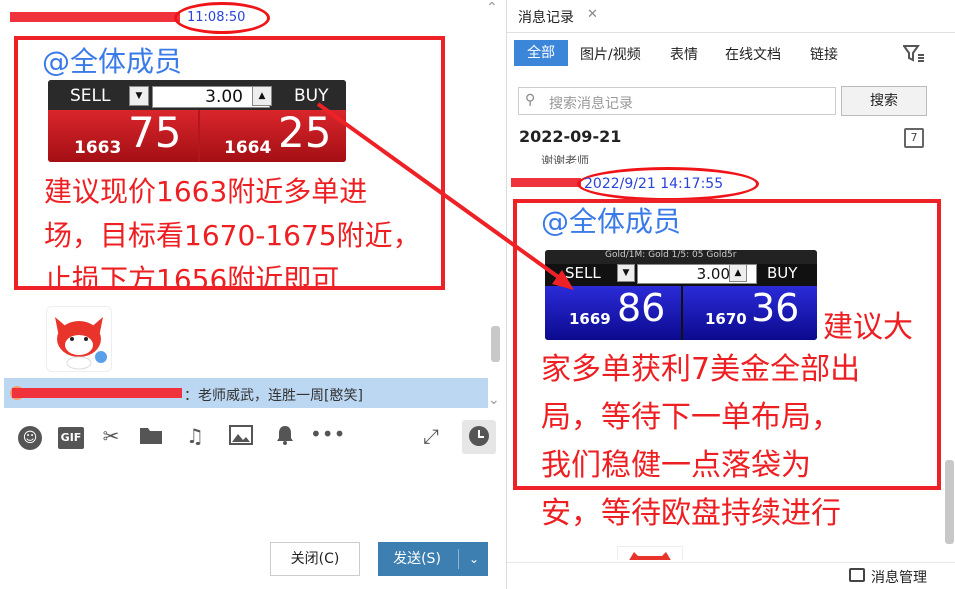 The width and height of the screenshot is (955, 589). Describe the element at coordinates (590, 319) in the screenshot. I see `sell-price-small: 1669` at that location.